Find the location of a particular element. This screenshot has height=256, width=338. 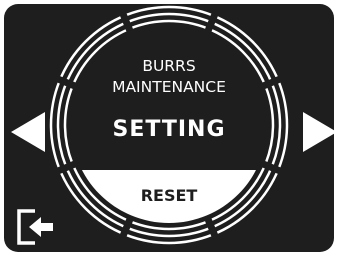

next-option-icon is located at coordinates (318, 132).